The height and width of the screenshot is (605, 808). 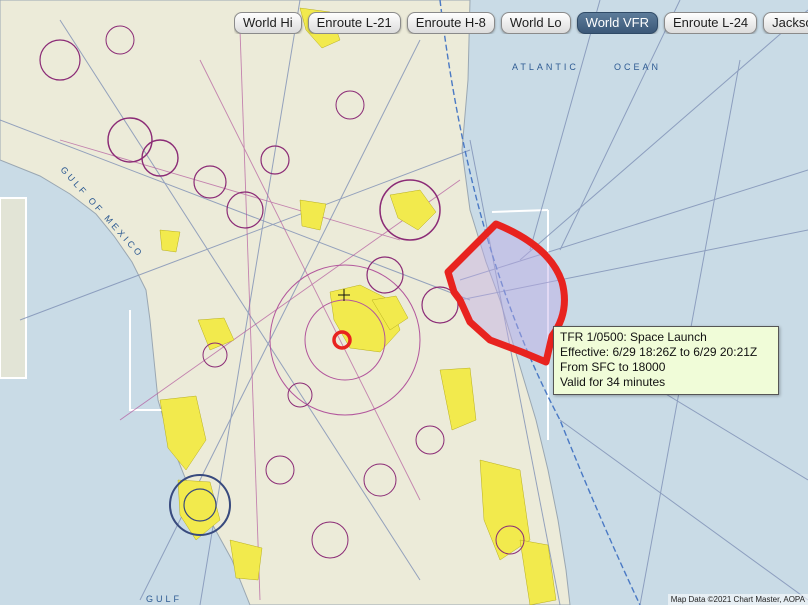 I want to click on tfr-altitude: From SFC to 18000, so click(x=613, y=367).